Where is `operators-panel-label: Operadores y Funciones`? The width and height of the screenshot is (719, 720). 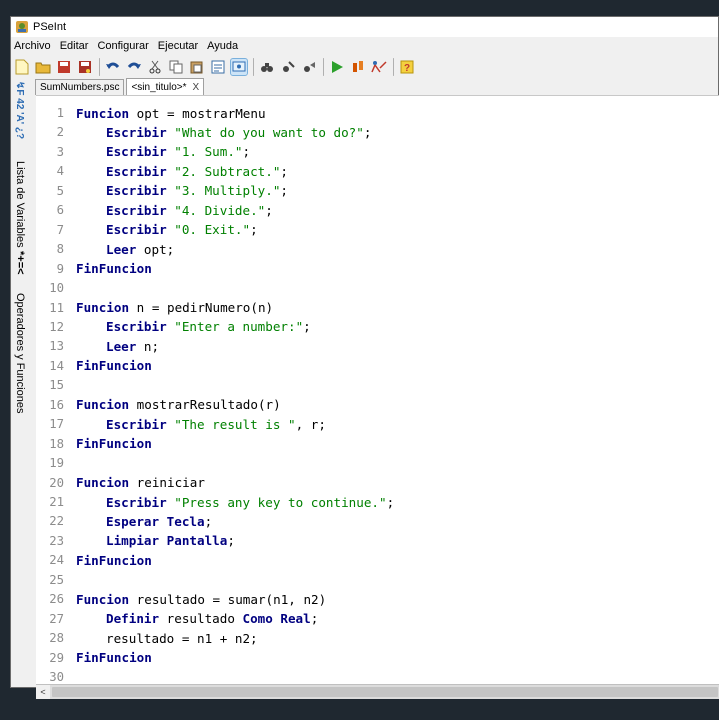 operators-panel-label: Operadores y Funciones is located at coordinates (20, 353).